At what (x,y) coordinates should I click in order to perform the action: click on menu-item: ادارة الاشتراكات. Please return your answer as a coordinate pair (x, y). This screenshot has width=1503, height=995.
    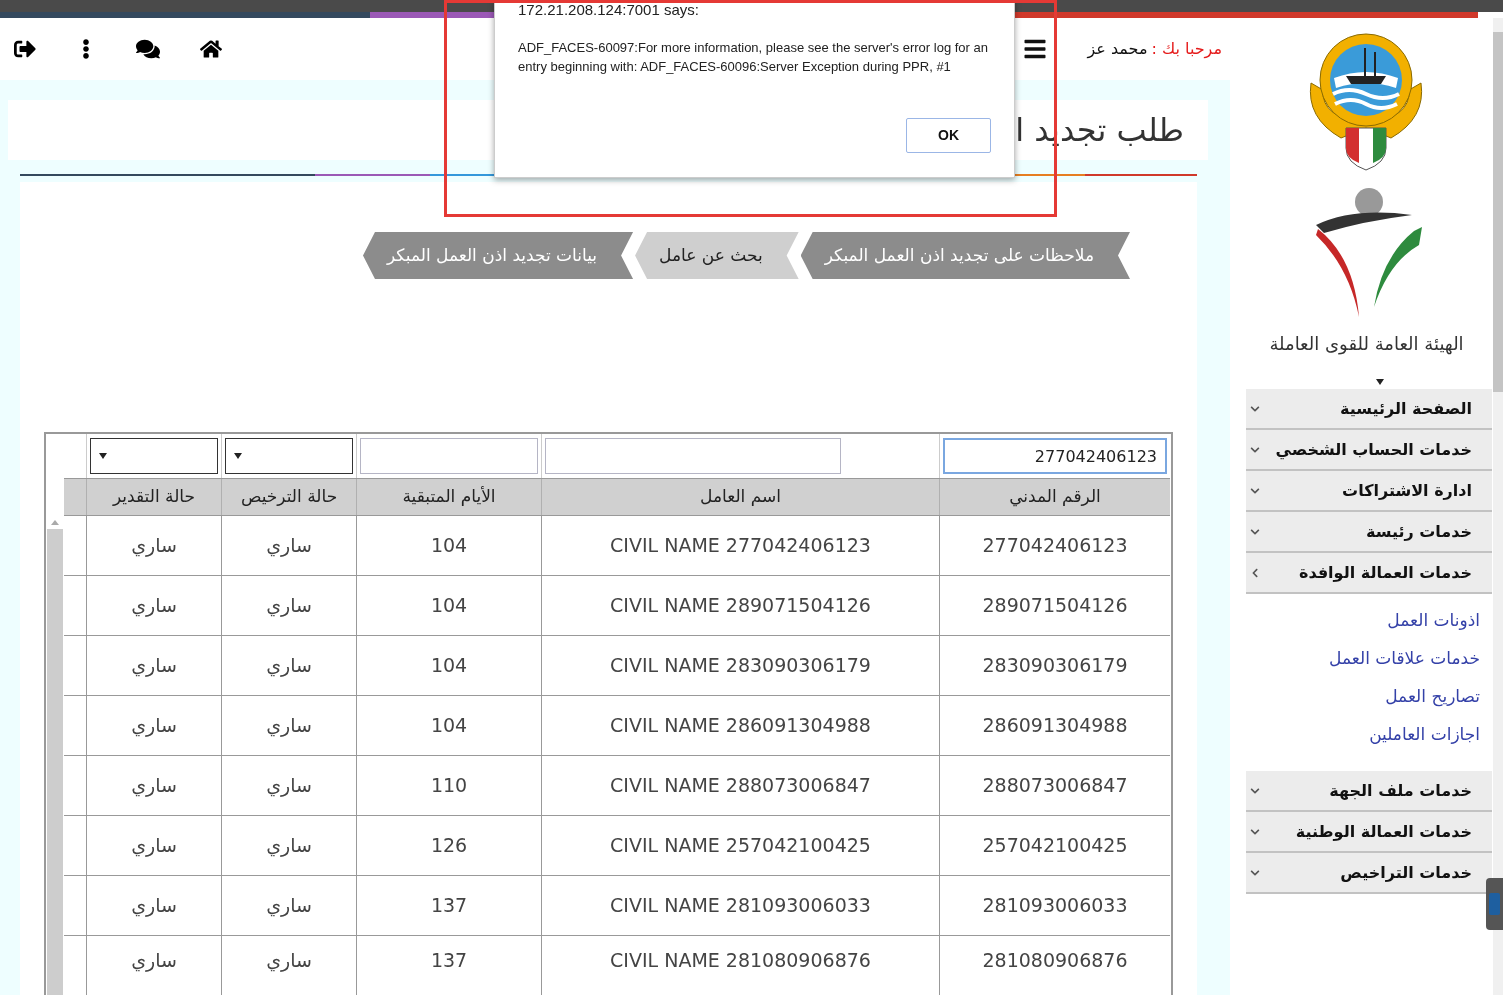
    Looking at the image, I should click on (1369, 491).